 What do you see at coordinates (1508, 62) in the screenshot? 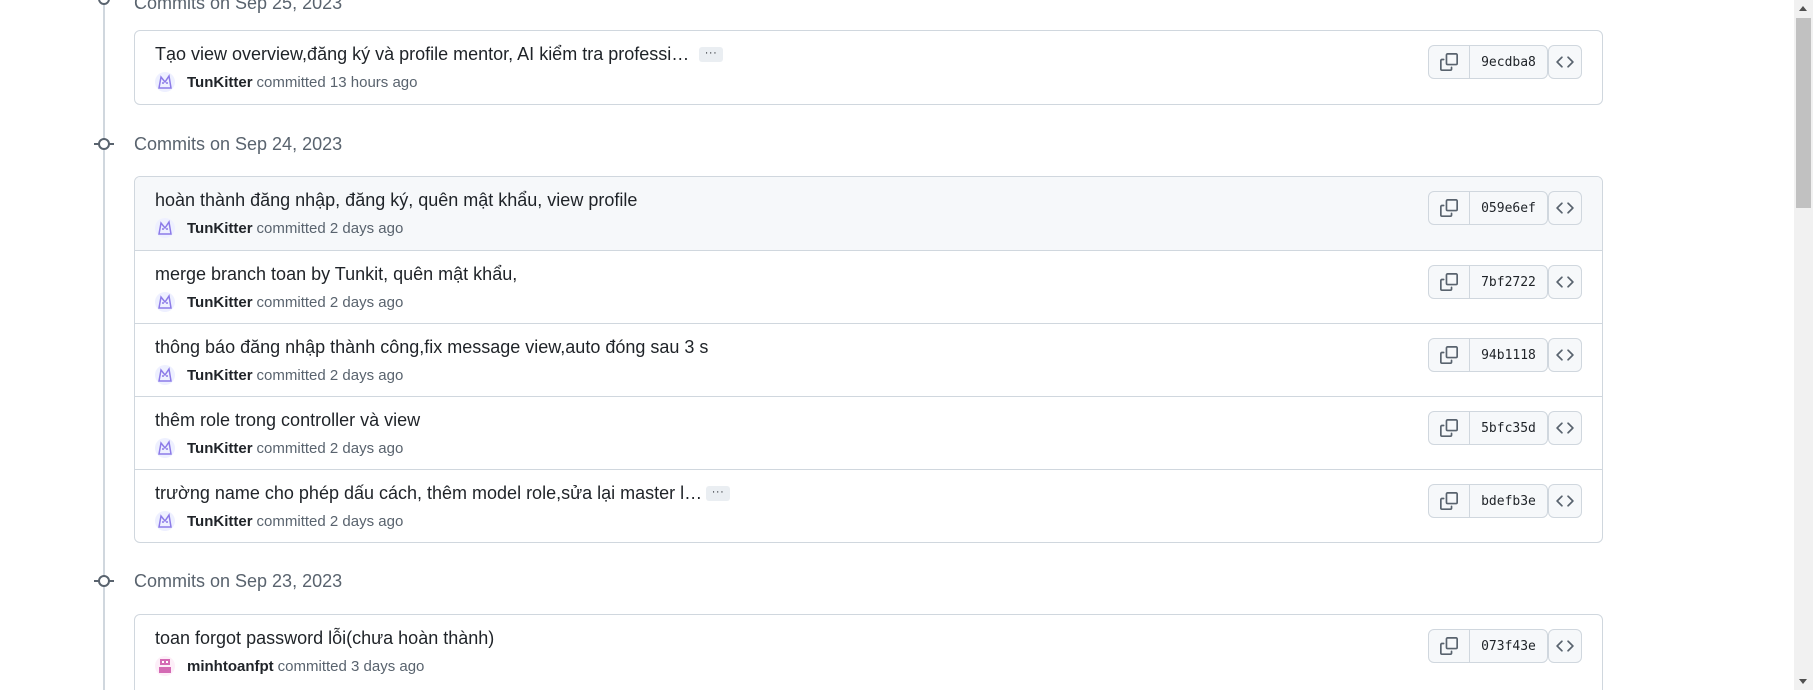
I see `commit-sha-link: 9ecdba8` at bounding box center [1508, 62].